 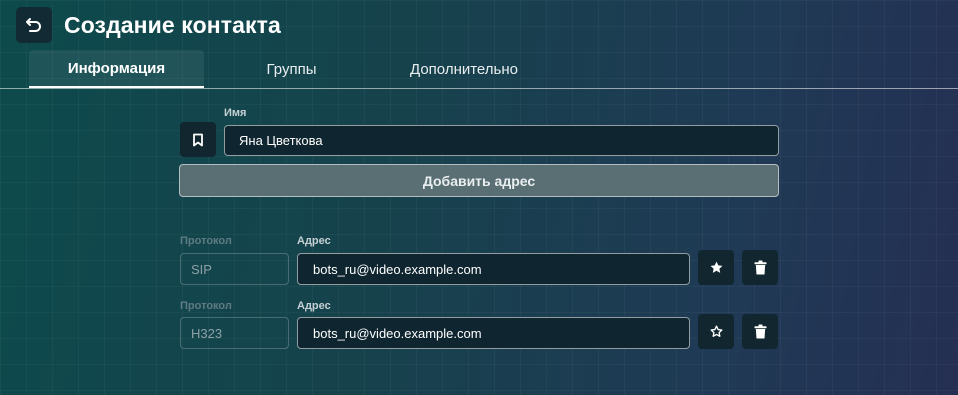 I want to click on add-address-button: Добавить адрес, so click(x=479, y=180).